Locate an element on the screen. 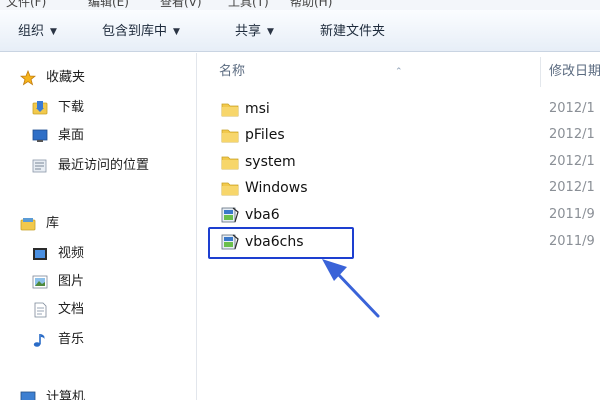  share-label: 共享 is located at coordinates (248, 31).